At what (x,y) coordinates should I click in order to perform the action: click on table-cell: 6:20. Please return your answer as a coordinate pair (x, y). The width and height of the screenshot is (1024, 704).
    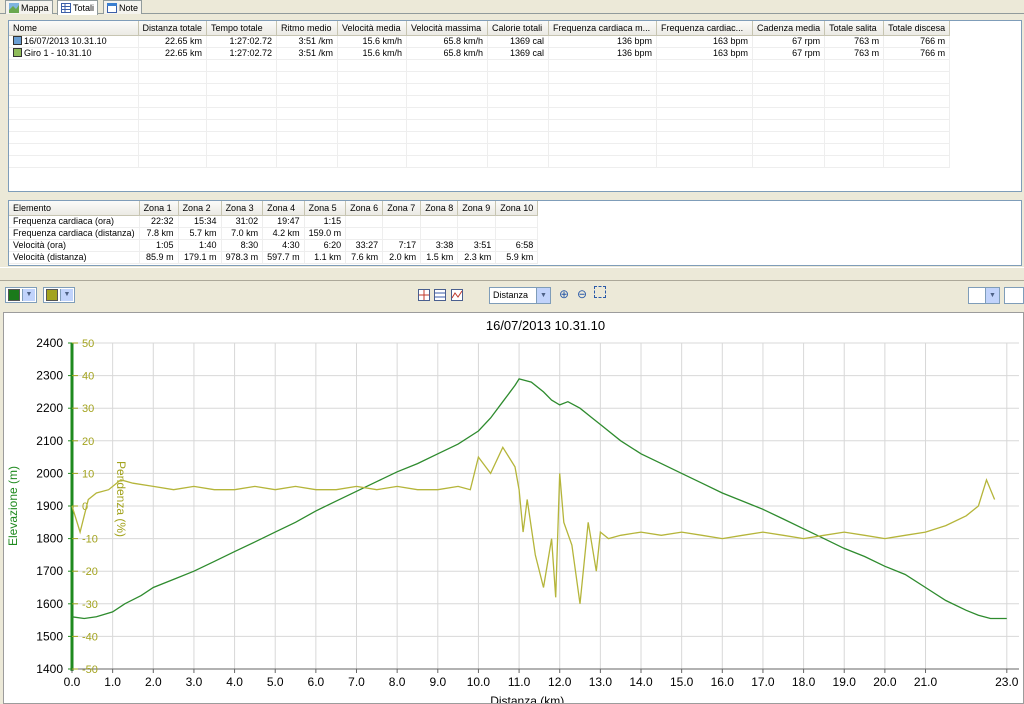
    Looking at the image, I should click on (325, 245).